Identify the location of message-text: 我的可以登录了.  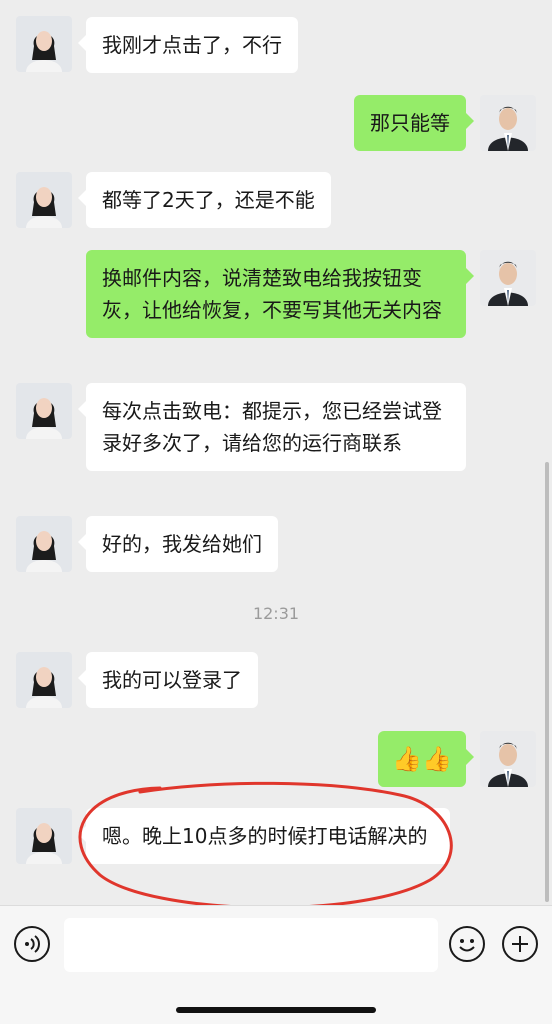
(172, 680).